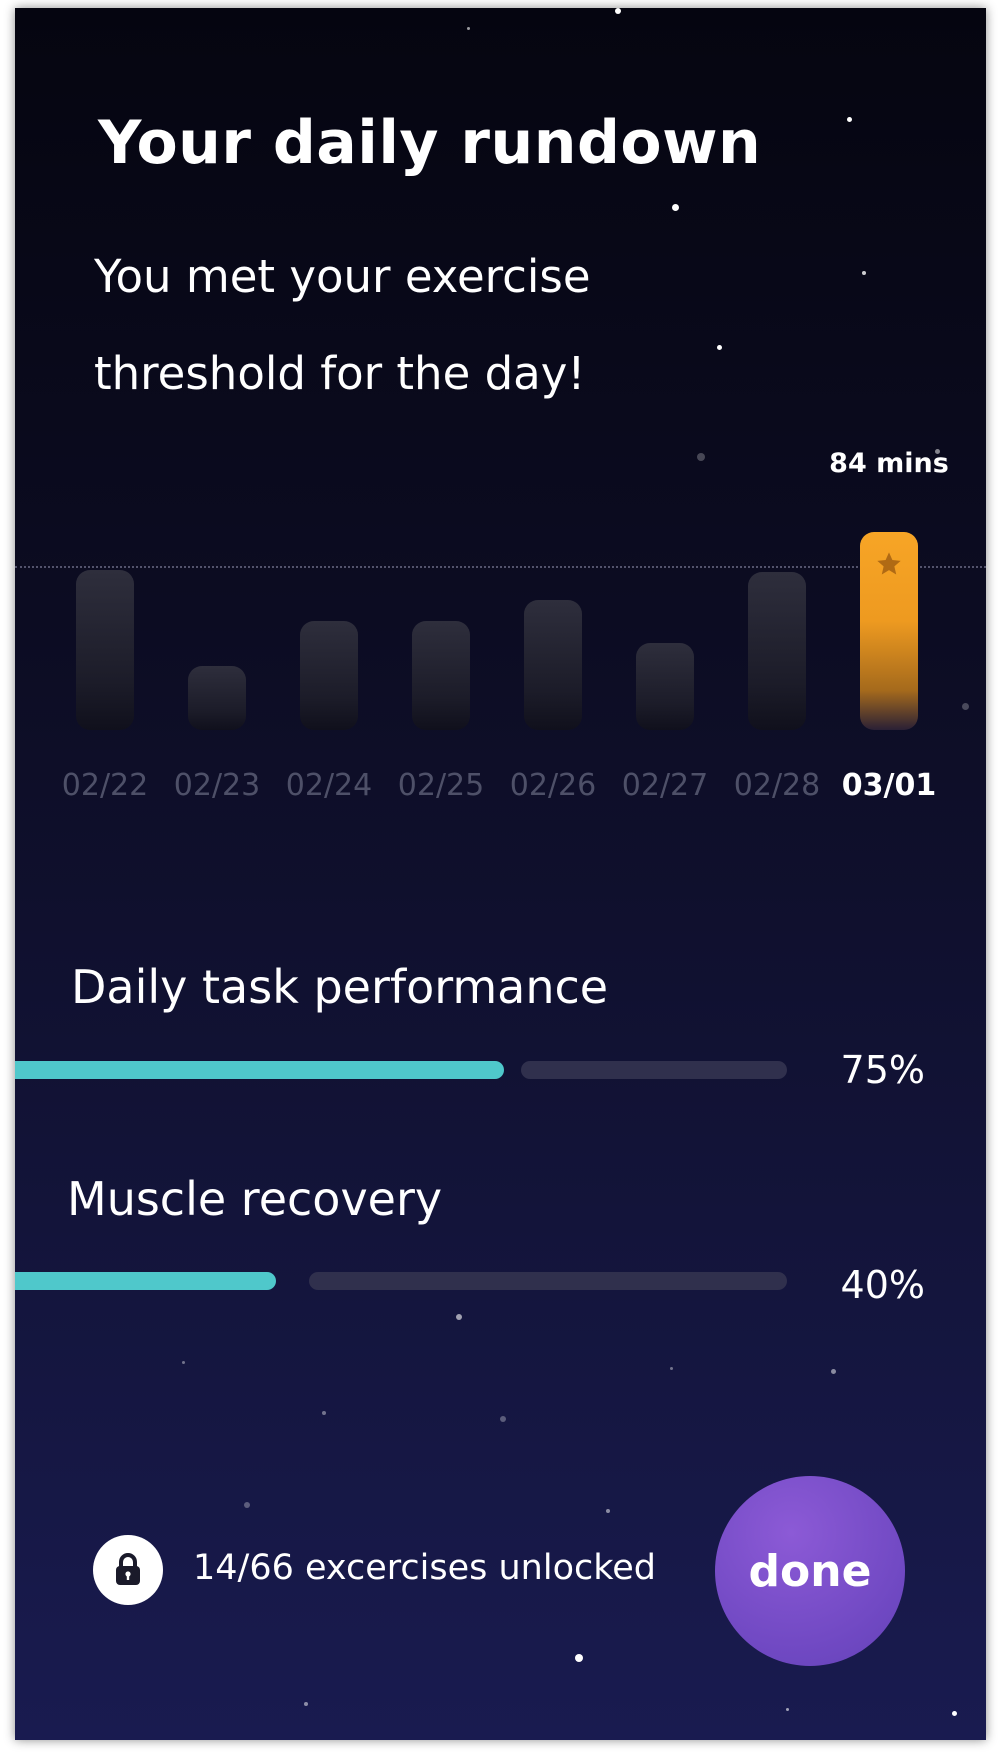 This screenshot has height=1762, width=1000. I want to click on metric-label-daily-task-performance: Daily task performance, so click(340, 987).